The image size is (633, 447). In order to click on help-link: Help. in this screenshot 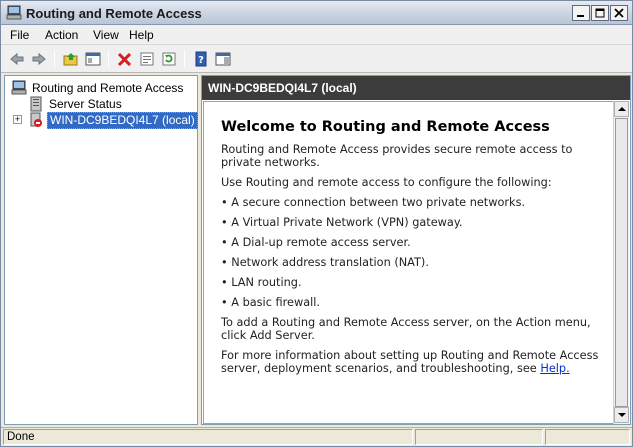, I will do `click(554, 368)`.